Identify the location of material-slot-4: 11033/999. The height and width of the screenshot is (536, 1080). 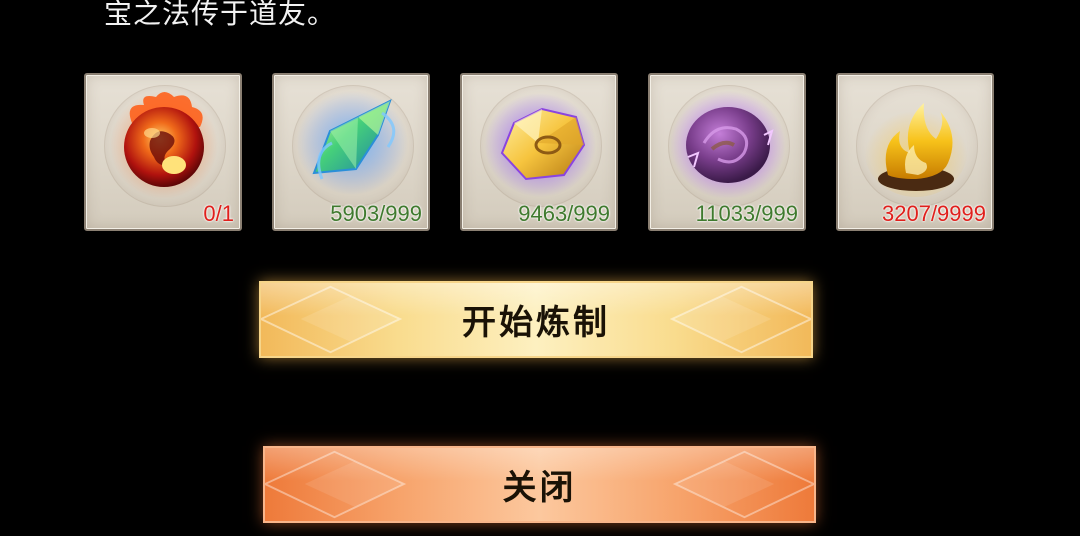
(727, 152).